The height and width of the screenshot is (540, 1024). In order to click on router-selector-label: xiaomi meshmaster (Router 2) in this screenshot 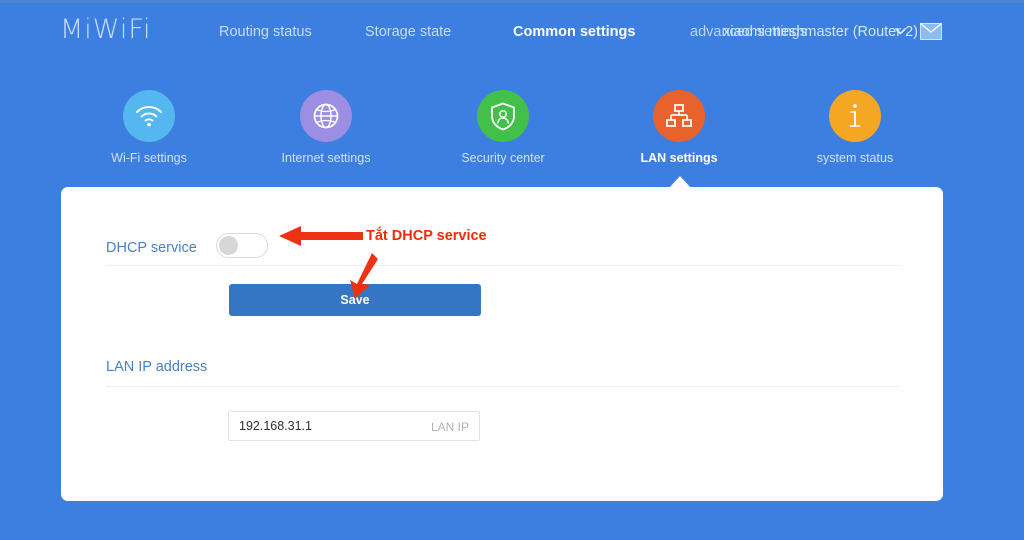, I will do `click(820, 32)`.